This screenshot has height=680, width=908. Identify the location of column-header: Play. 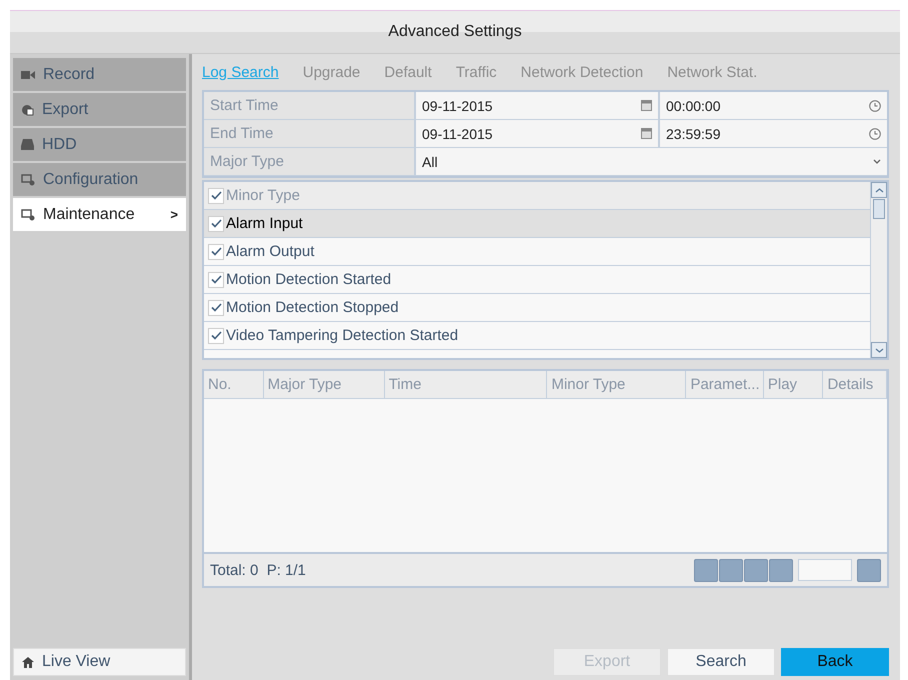
(794, 384).